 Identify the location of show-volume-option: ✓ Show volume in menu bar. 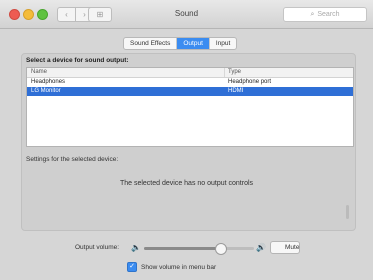
(171, 267).